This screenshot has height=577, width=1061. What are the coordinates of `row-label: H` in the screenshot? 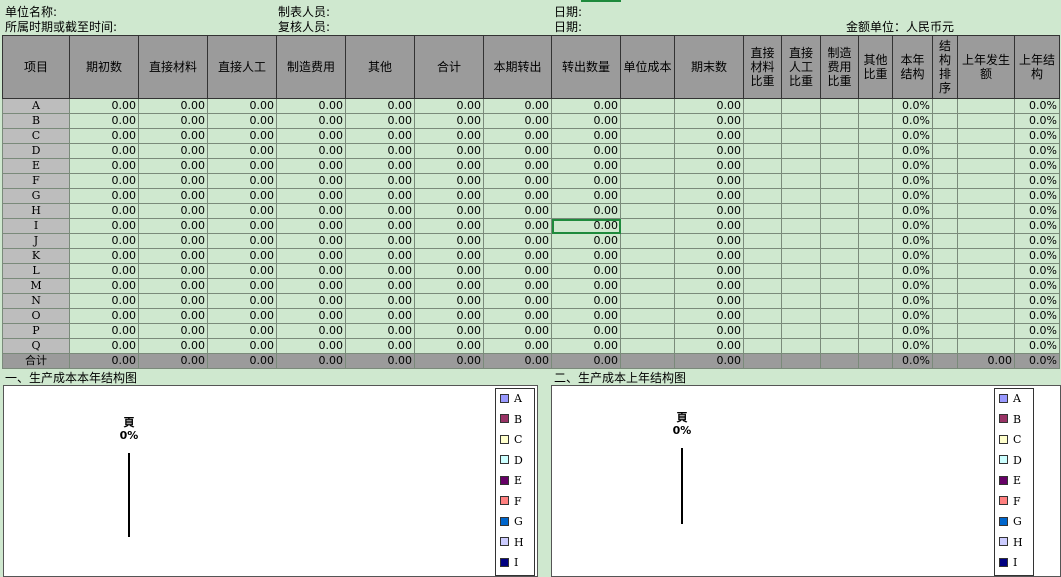 It's located at (36, 211).